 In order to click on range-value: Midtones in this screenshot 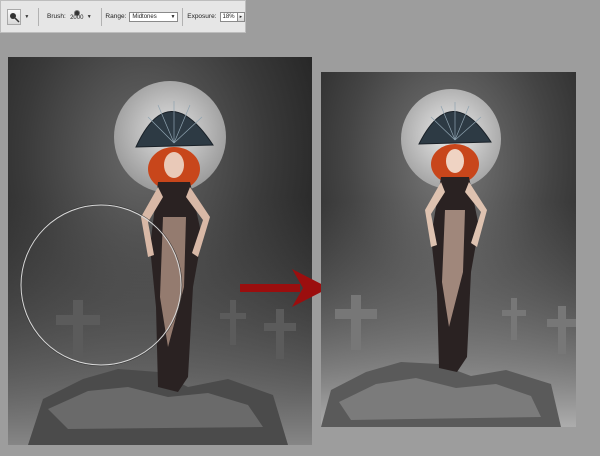, I will do `click(144, 16)`.